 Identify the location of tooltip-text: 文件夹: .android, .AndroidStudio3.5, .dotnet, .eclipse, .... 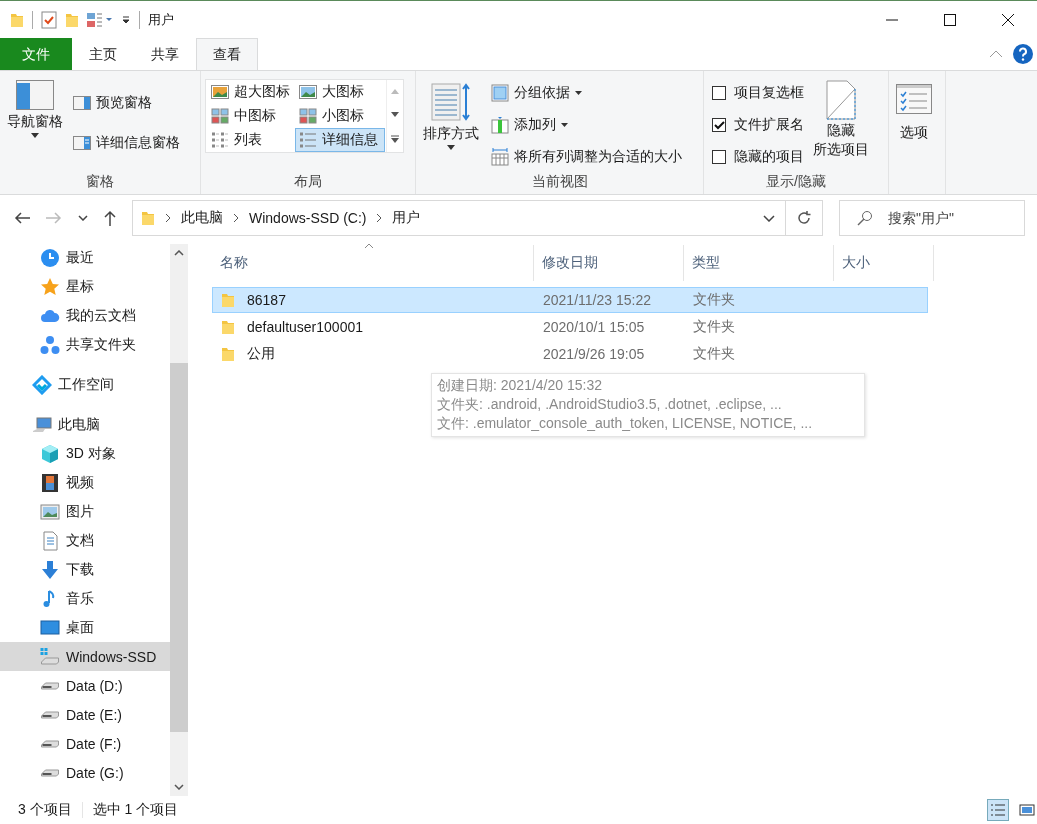
(610, 404).